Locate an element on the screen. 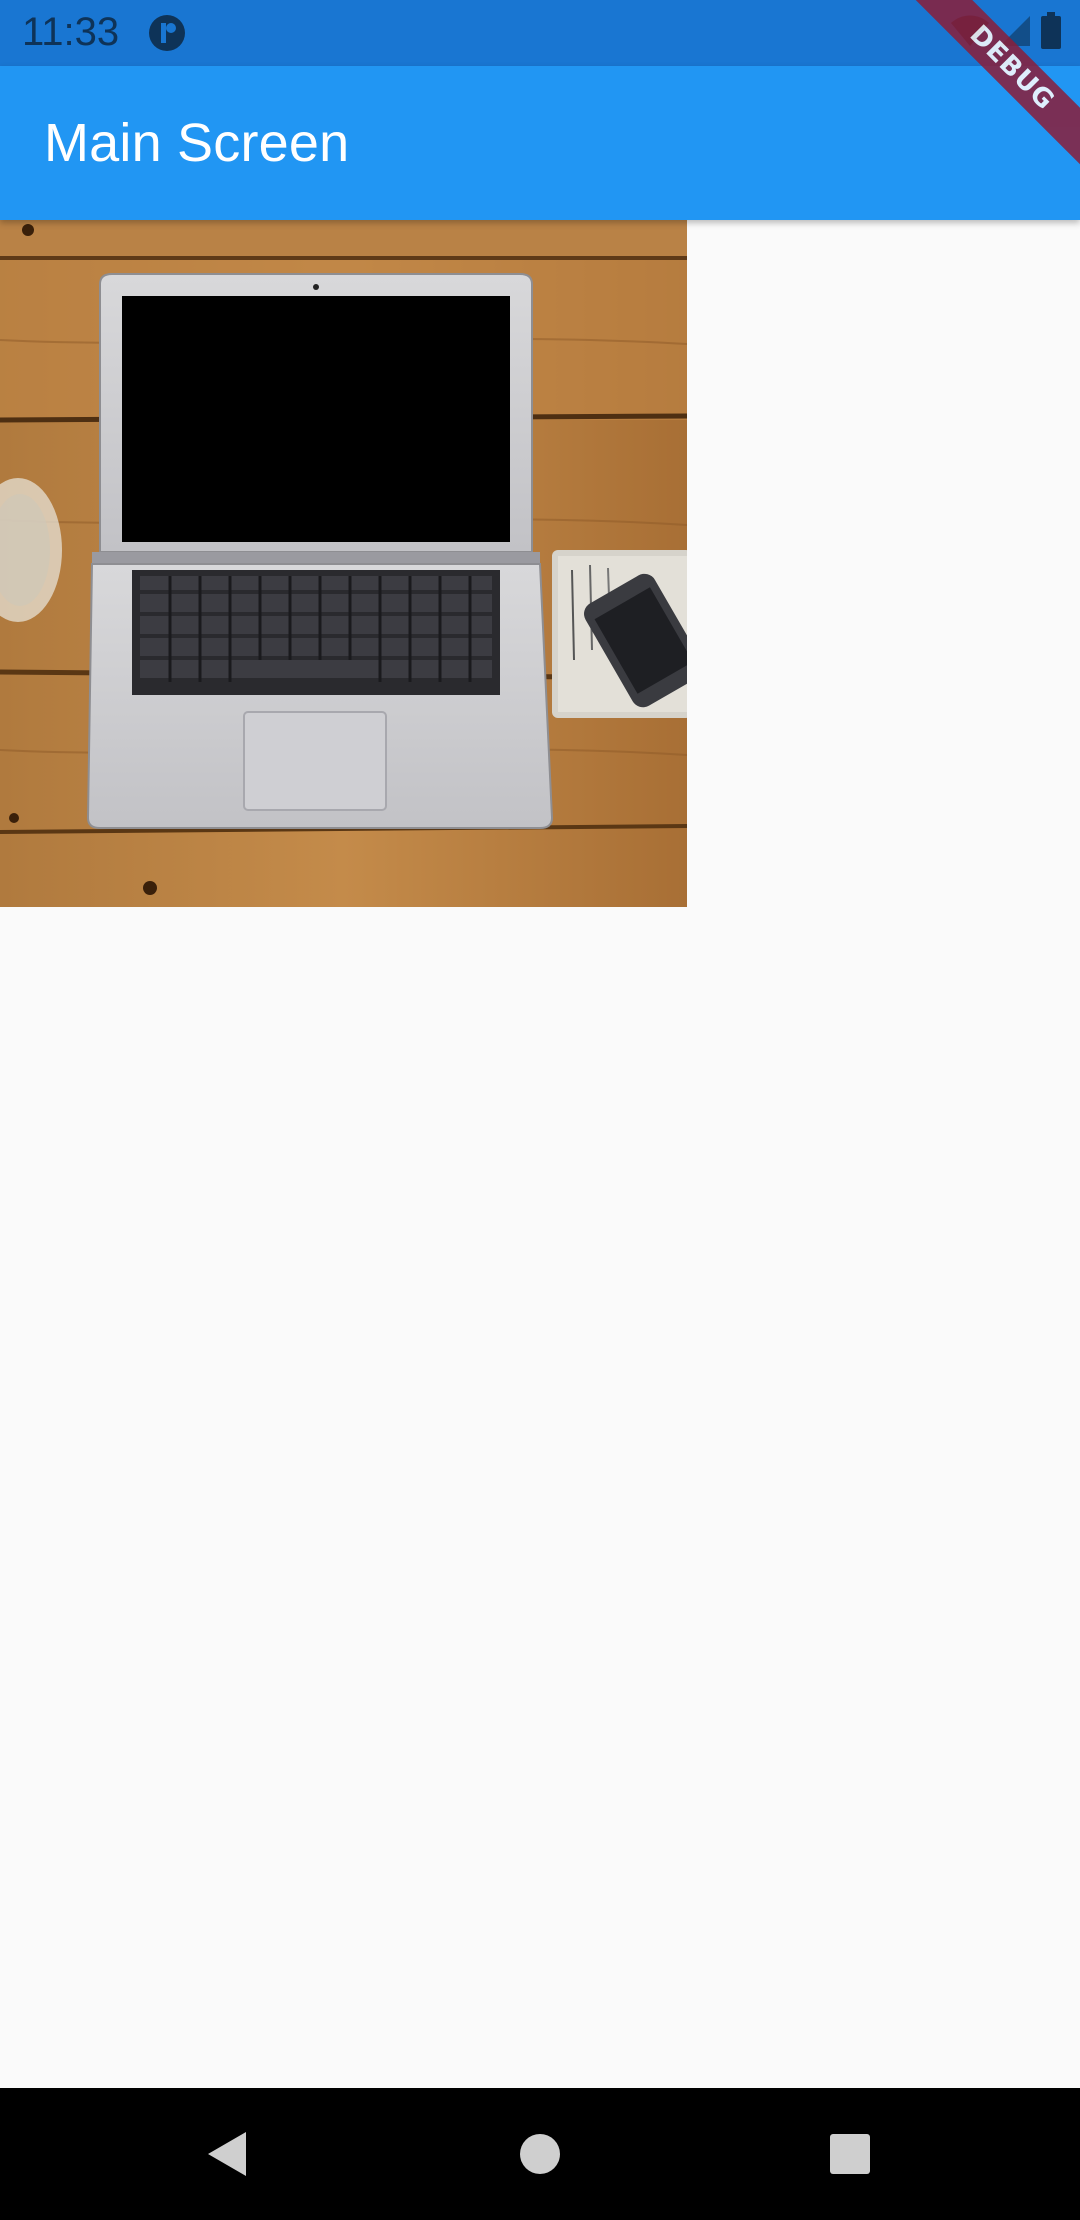 The height and width of the screenshot is (2220, 1080). app-notification-icon is located at coordinates (167, 33).